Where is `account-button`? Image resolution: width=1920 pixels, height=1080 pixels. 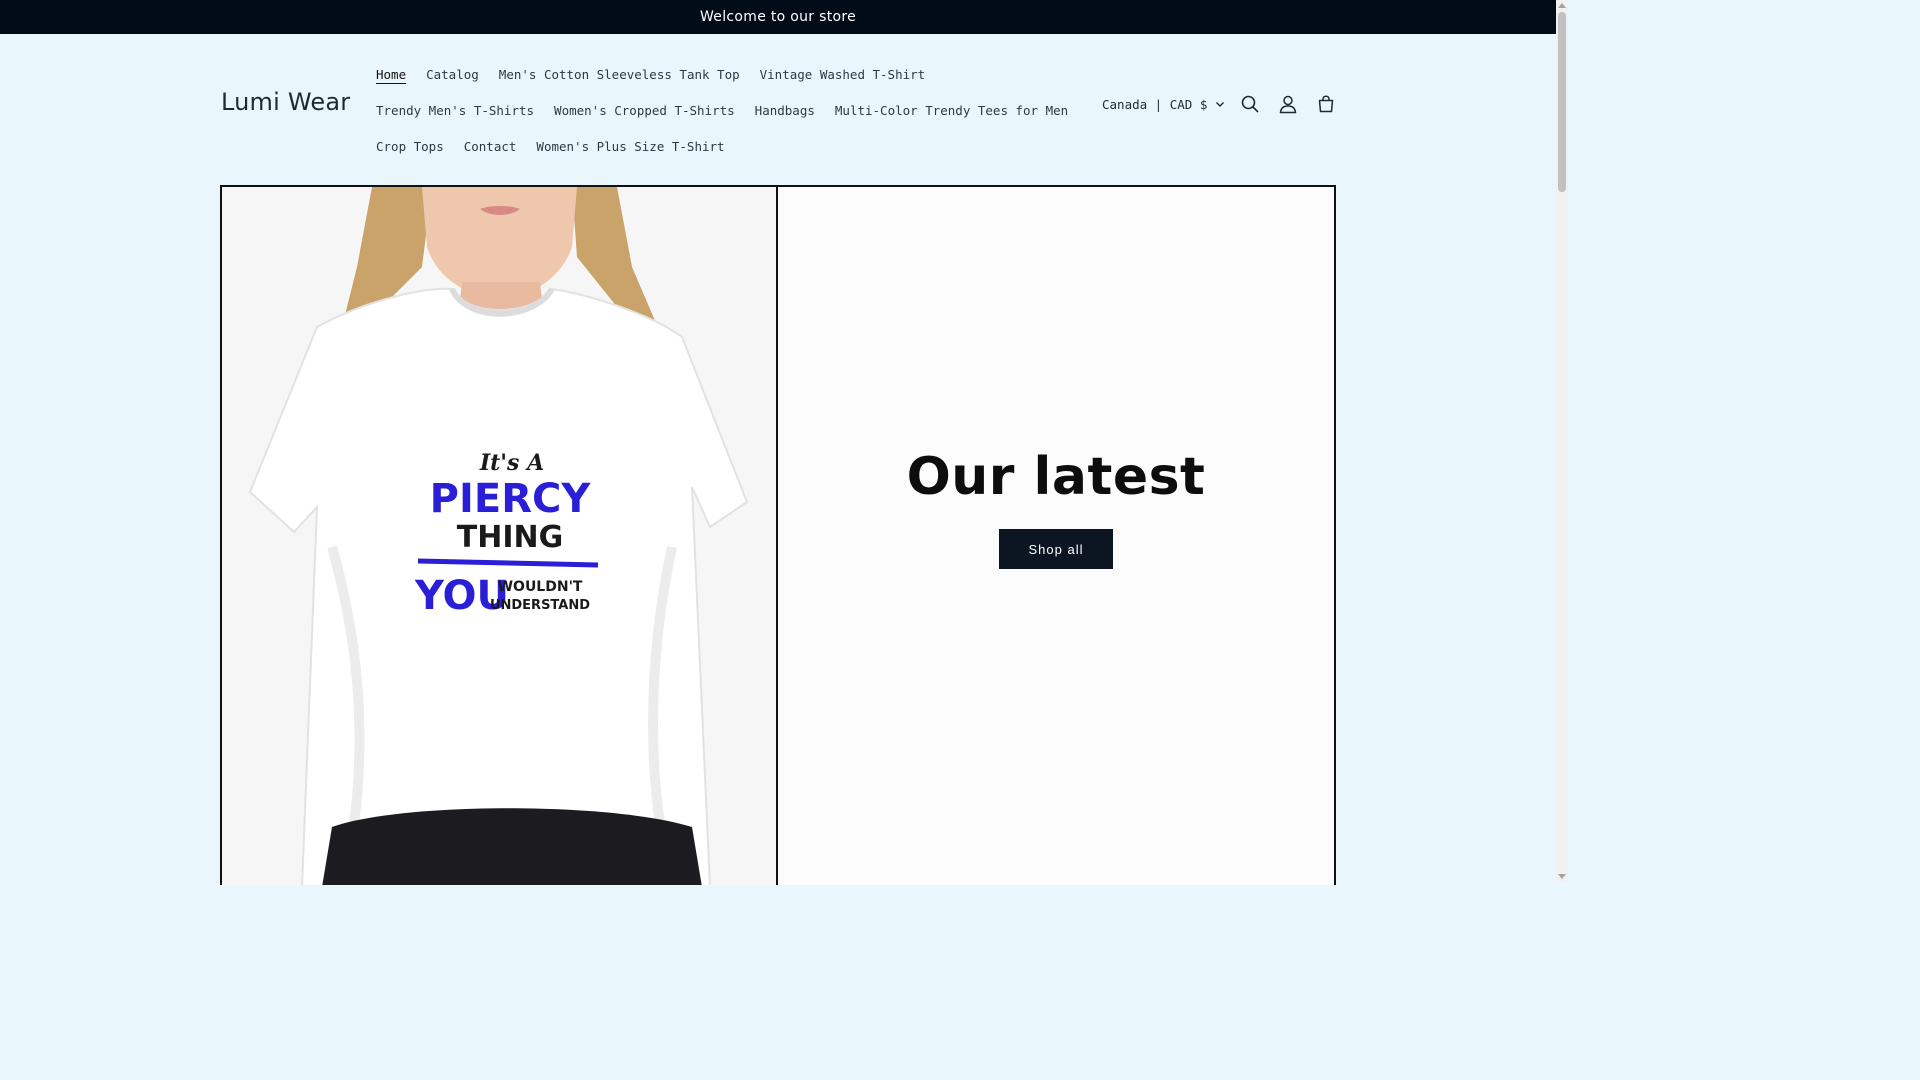 account-button is located at coordinates (1288, 104).